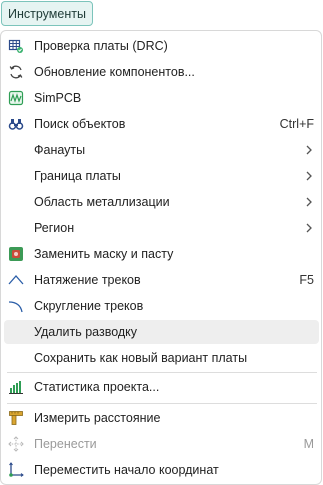 The image size is (323, 485). Describe the element at coordinates (47, 13) in the screenshot. I see `menu-tools-button: Инструменты` at that location.